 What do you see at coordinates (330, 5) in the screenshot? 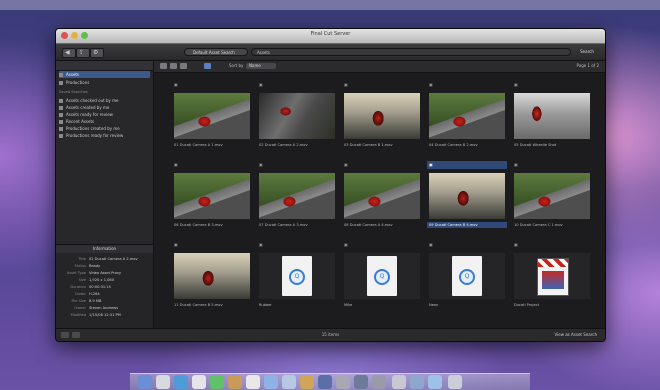
I see `menu-bar` at bounding box center [330, 5].